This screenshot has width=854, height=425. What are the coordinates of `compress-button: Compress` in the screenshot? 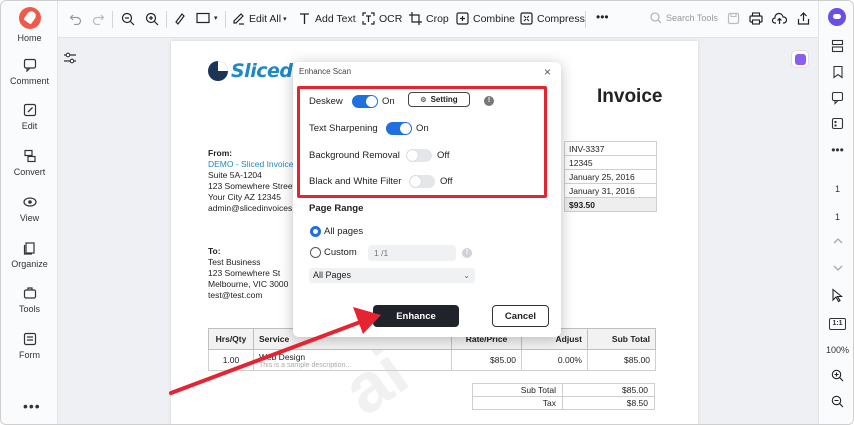 It's located at (552, 18).